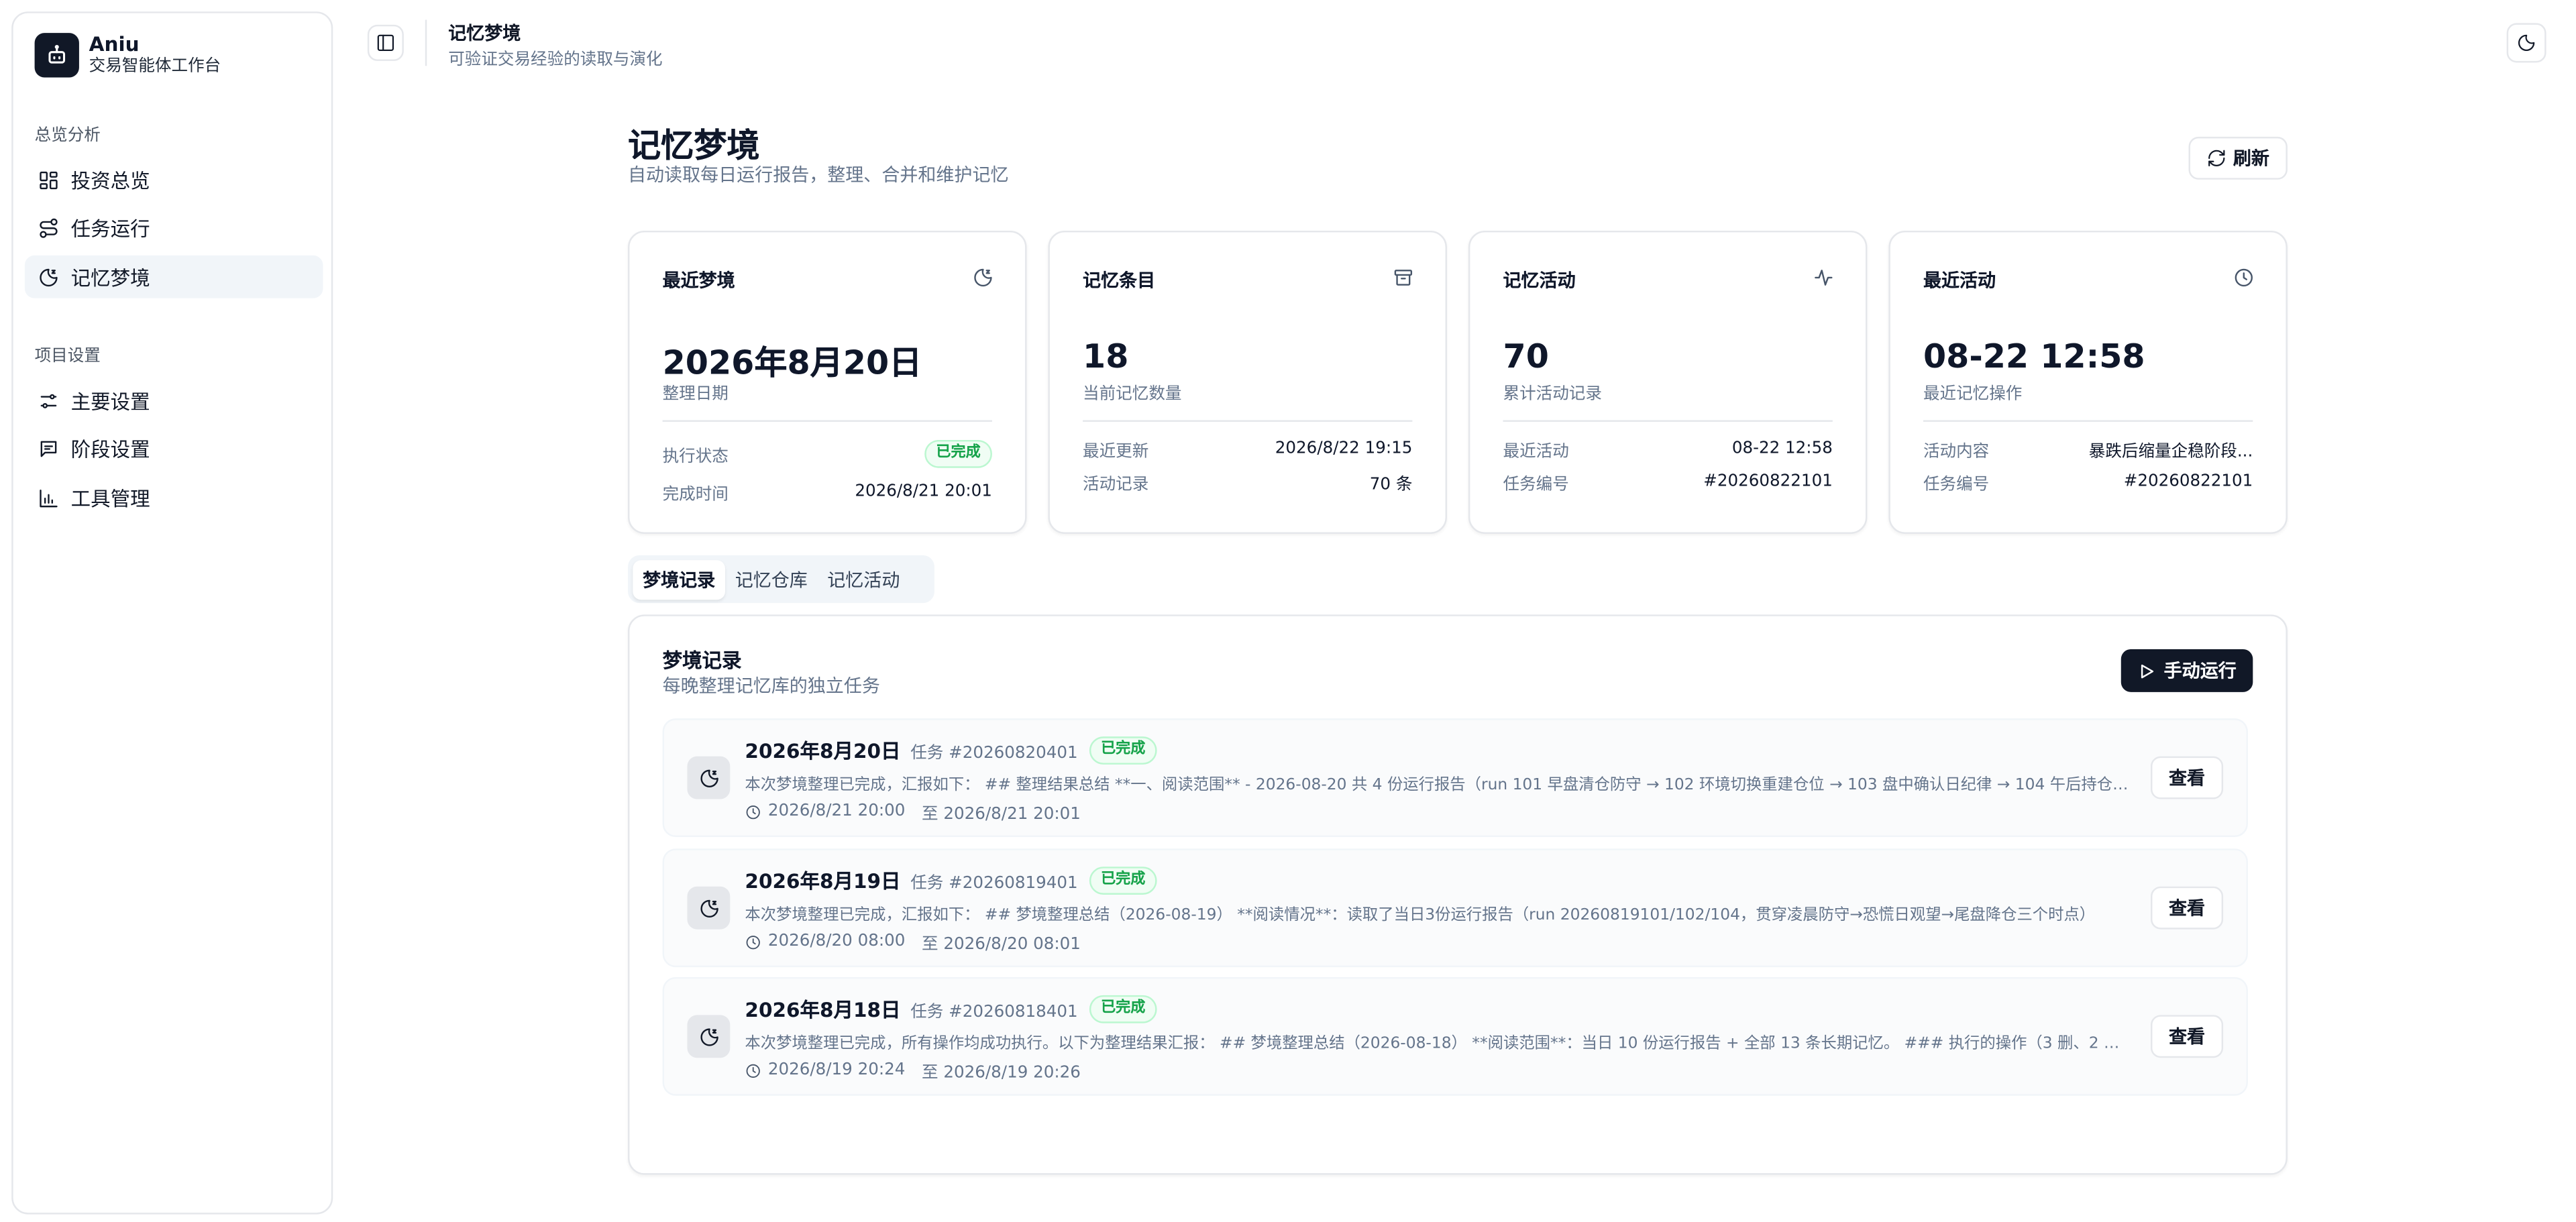 This screenshot has height=1222, width=2576. I want to click on card-caption: 整理日期, so click(695, 394).